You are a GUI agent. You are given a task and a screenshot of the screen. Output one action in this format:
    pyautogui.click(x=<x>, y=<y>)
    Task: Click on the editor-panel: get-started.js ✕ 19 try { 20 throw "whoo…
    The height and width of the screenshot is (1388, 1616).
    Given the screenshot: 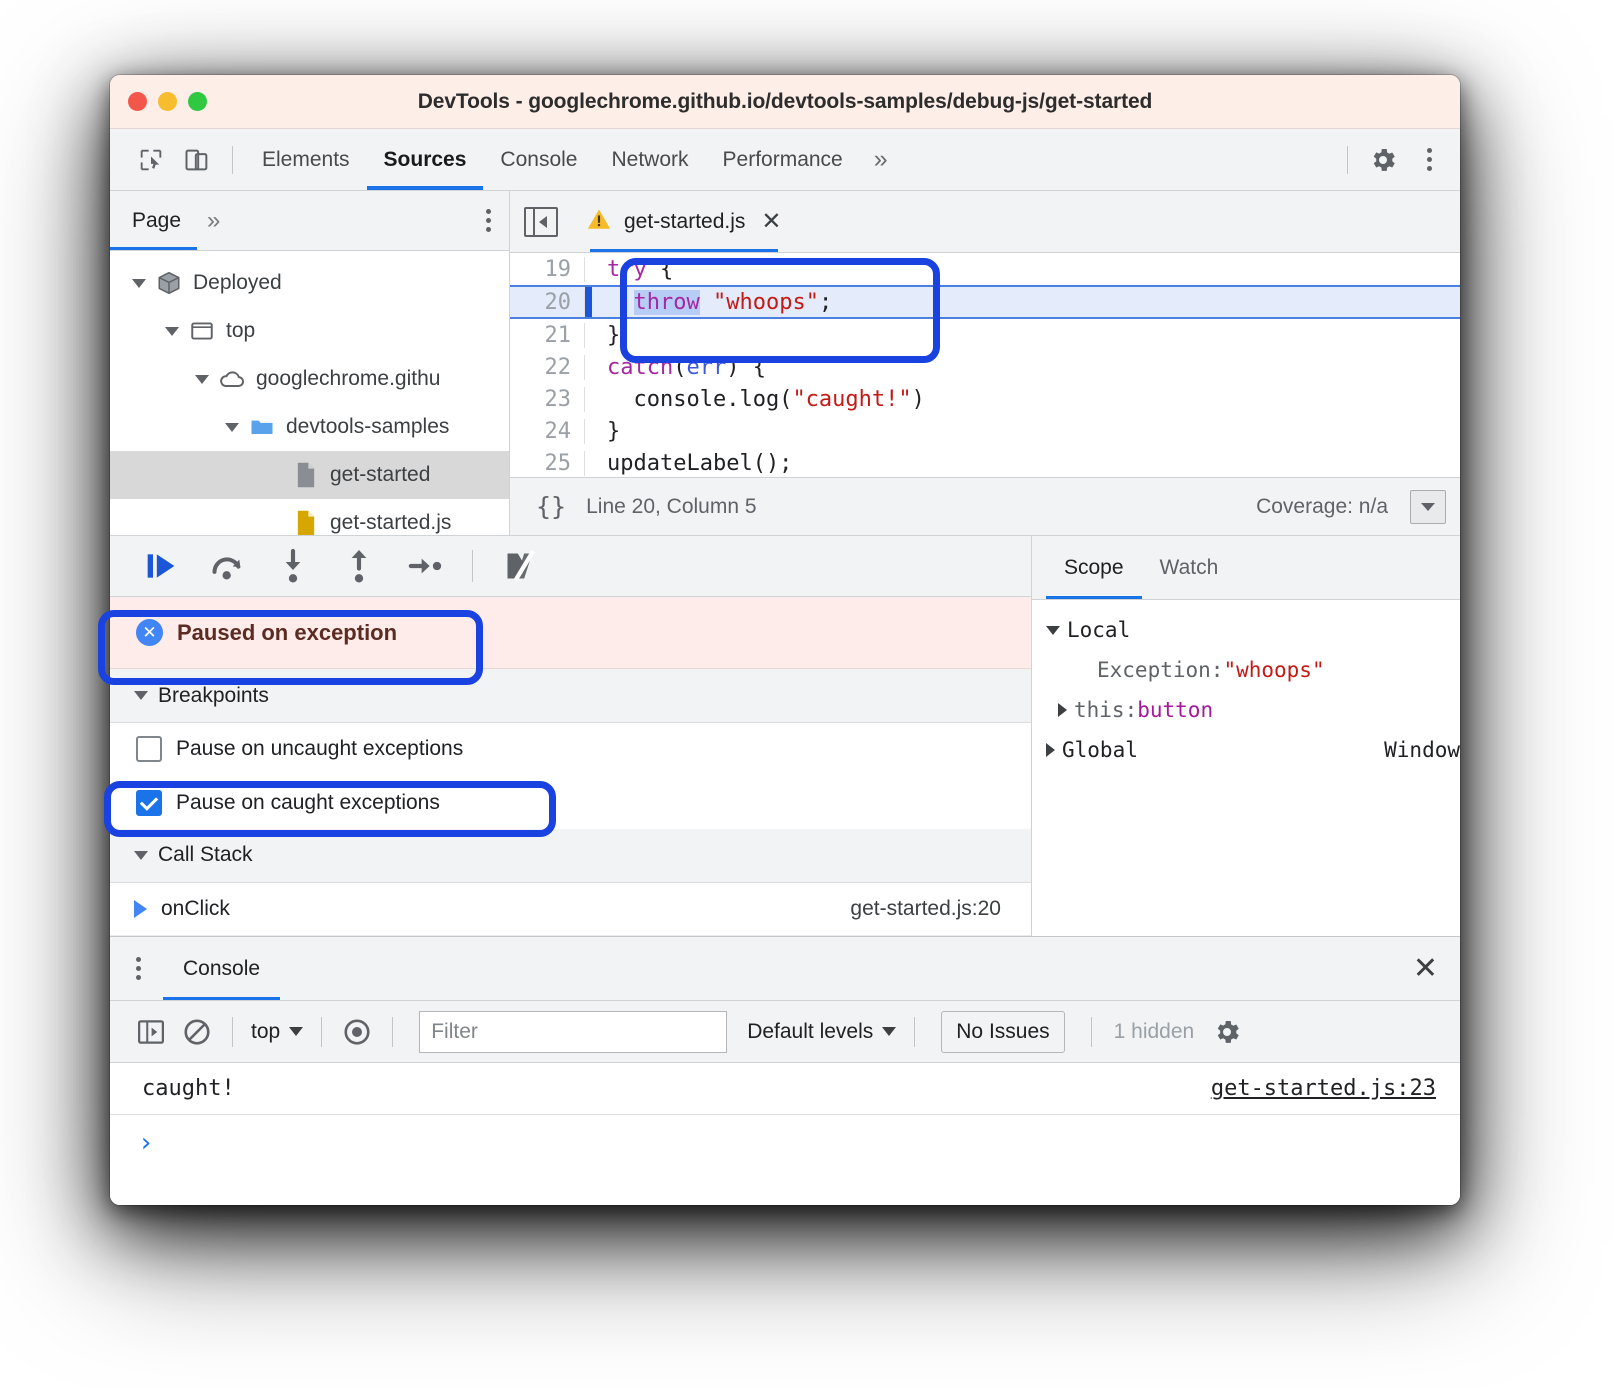 What is the action you would take?
    pyautogui.click(x=985, y=363)
    